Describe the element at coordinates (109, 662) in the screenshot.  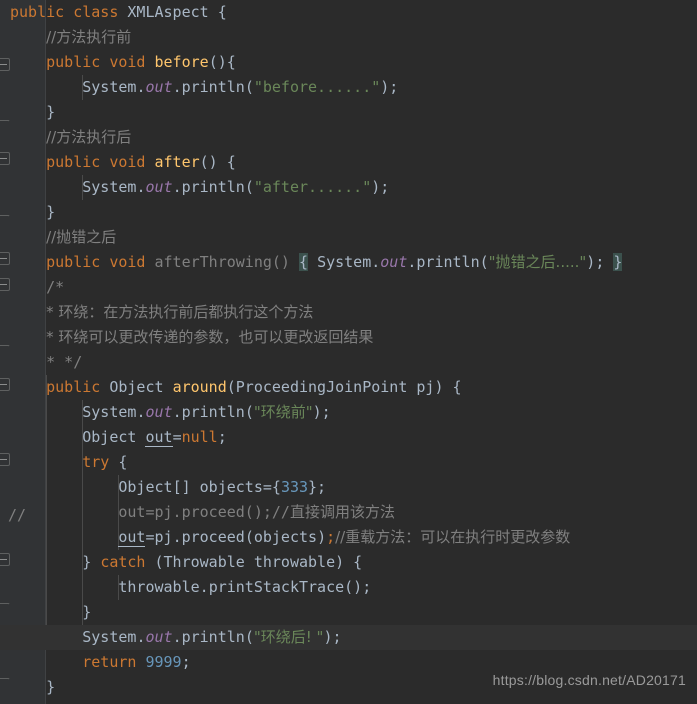
I see `keyword-return: return` at that location.